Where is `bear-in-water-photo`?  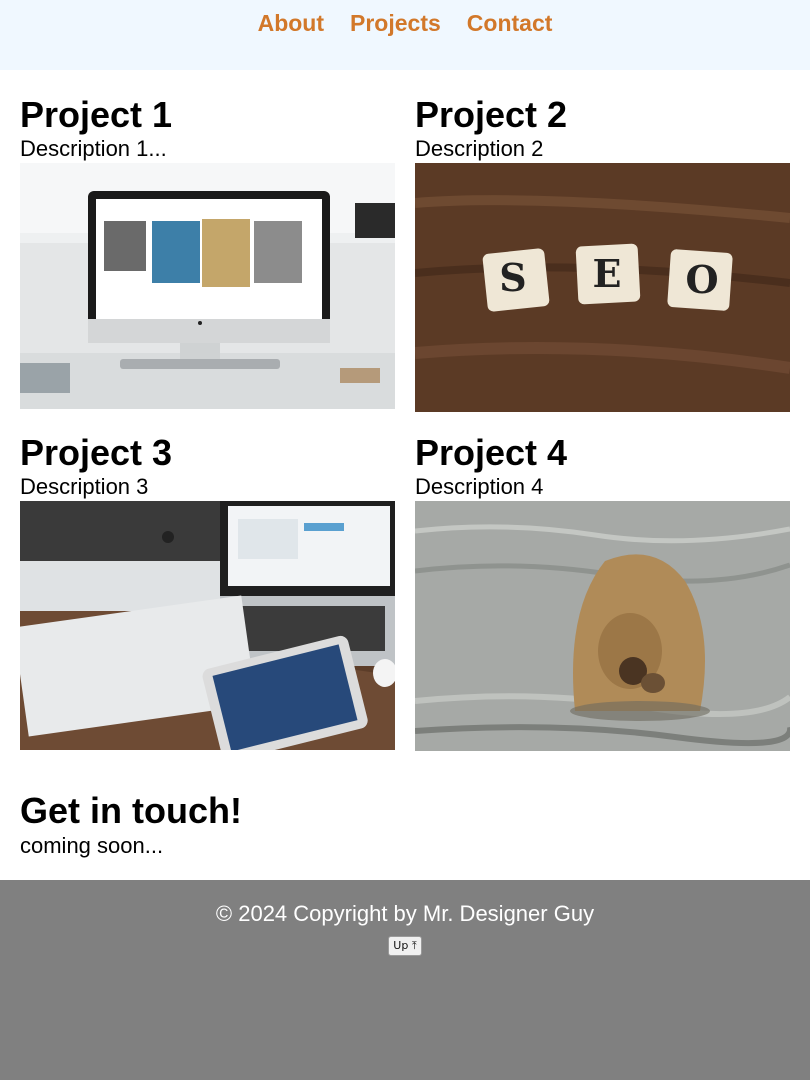
bear-in-water-photo is located at coordinates (602, 626).